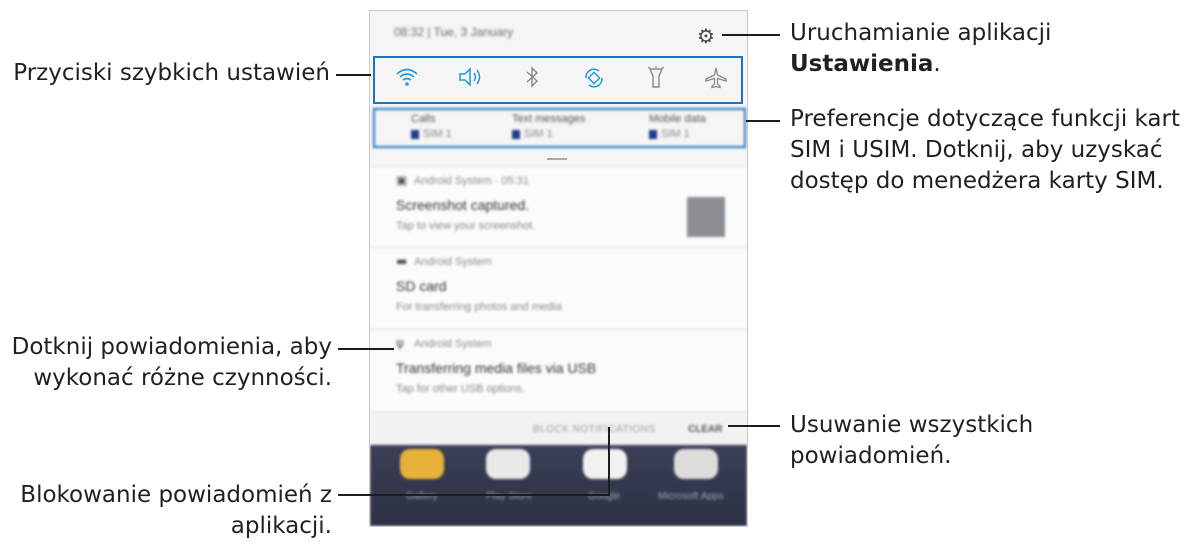 Image resolution: width=1203 pixels, height=542 pixels. What do you see at coordinates (407, 80) in the screenshot?
I see `wifi-icon` at bounding box center [407, 80].